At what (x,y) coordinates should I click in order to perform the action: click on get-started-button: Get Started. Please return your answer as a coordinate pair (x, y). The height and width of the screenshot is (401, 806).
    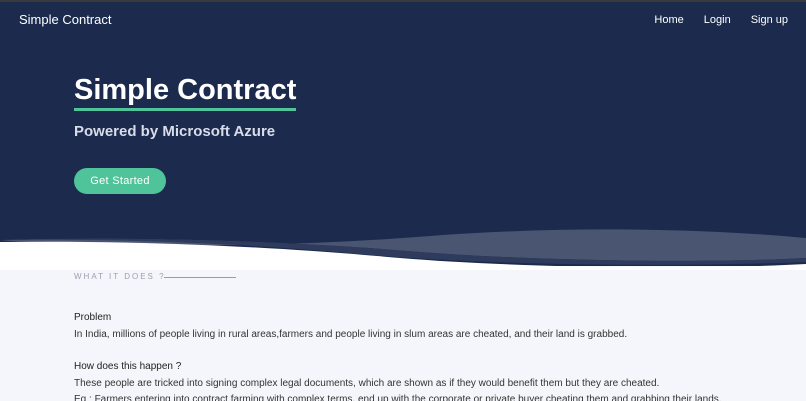
    Looking at the image, I should click on (120, 181).